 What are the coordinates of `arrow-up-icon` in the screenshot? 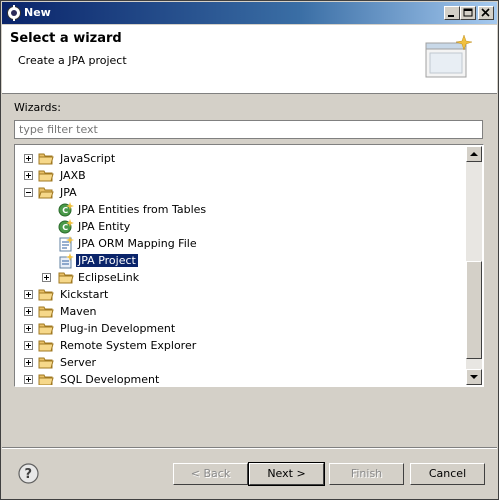 It's located at (474, 154).